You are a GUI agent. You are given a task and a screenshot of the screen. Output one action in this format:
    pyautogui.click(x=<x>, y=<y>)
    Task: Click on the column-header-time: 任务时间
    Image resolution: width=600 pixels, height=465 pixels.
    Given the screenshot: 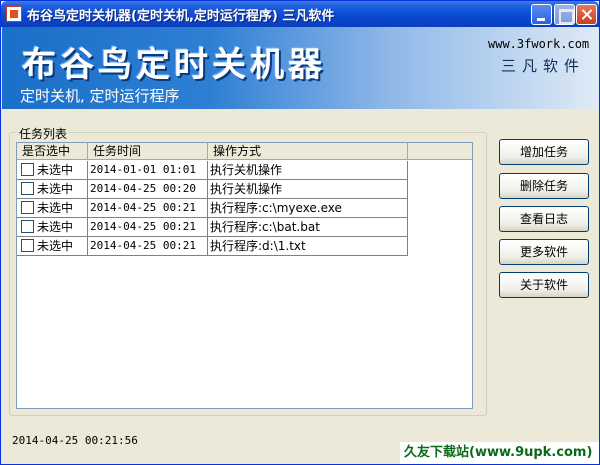 What is the action you would take?
    pyautogui.click(x=148, y=151)
    